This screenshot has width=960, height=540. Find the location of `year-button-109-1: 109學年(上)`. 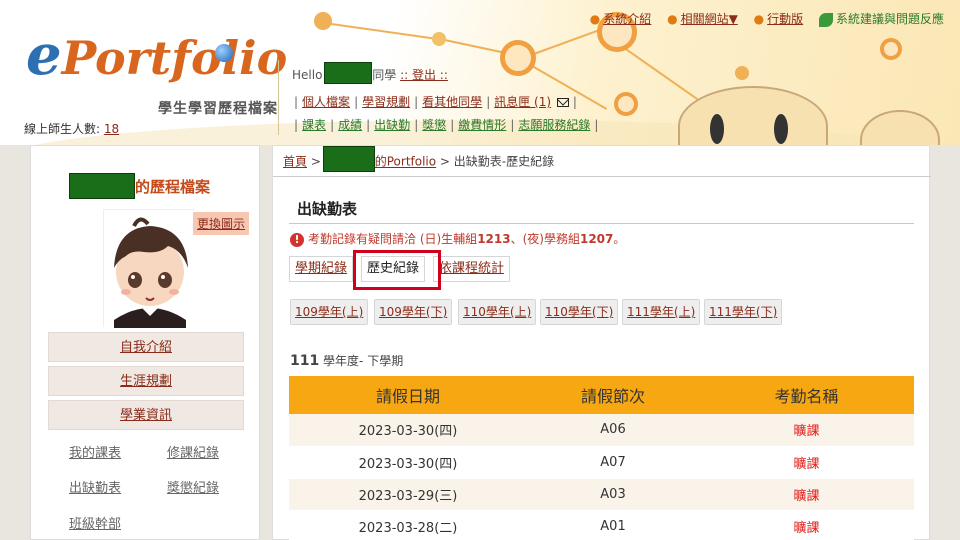

year-button-109-1: 109學年(上) is located at coordinates (329, 312).